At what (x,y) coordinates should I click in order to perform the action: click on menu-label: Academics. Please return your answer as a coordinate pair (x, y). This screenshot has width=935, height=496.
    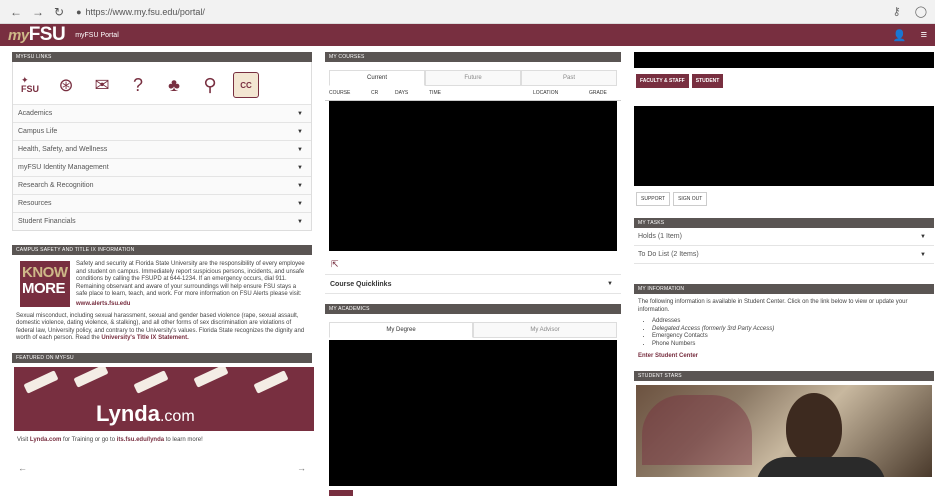
    Looking at the image, I should click on (35, 113).